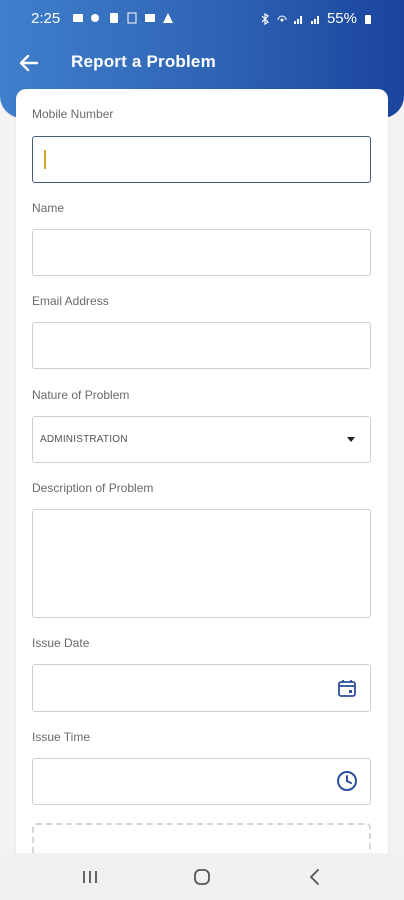  Describe the element at coordinates (347, 688) in the screenshot. I see `calendar-icon` at that location.